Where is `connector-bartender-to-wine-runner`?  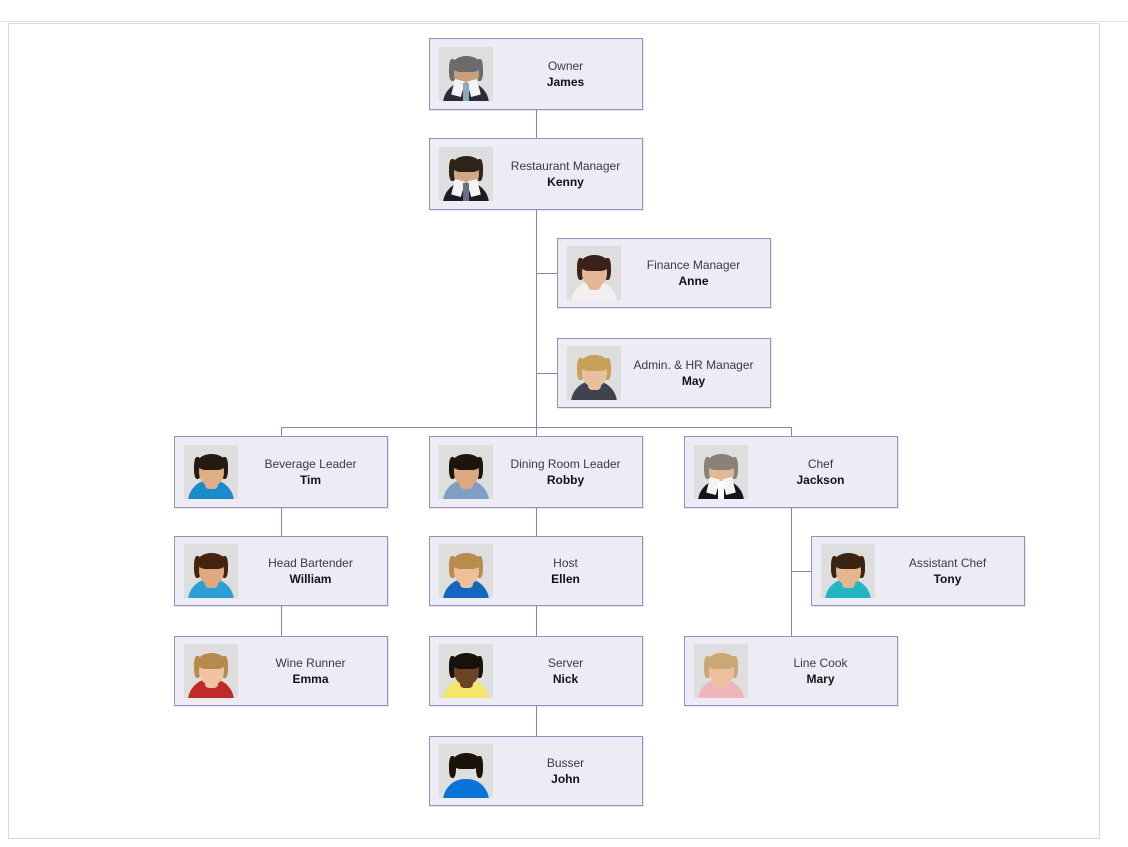
connector-bartender-to-wine-runner is located at coordinates (281, 621).